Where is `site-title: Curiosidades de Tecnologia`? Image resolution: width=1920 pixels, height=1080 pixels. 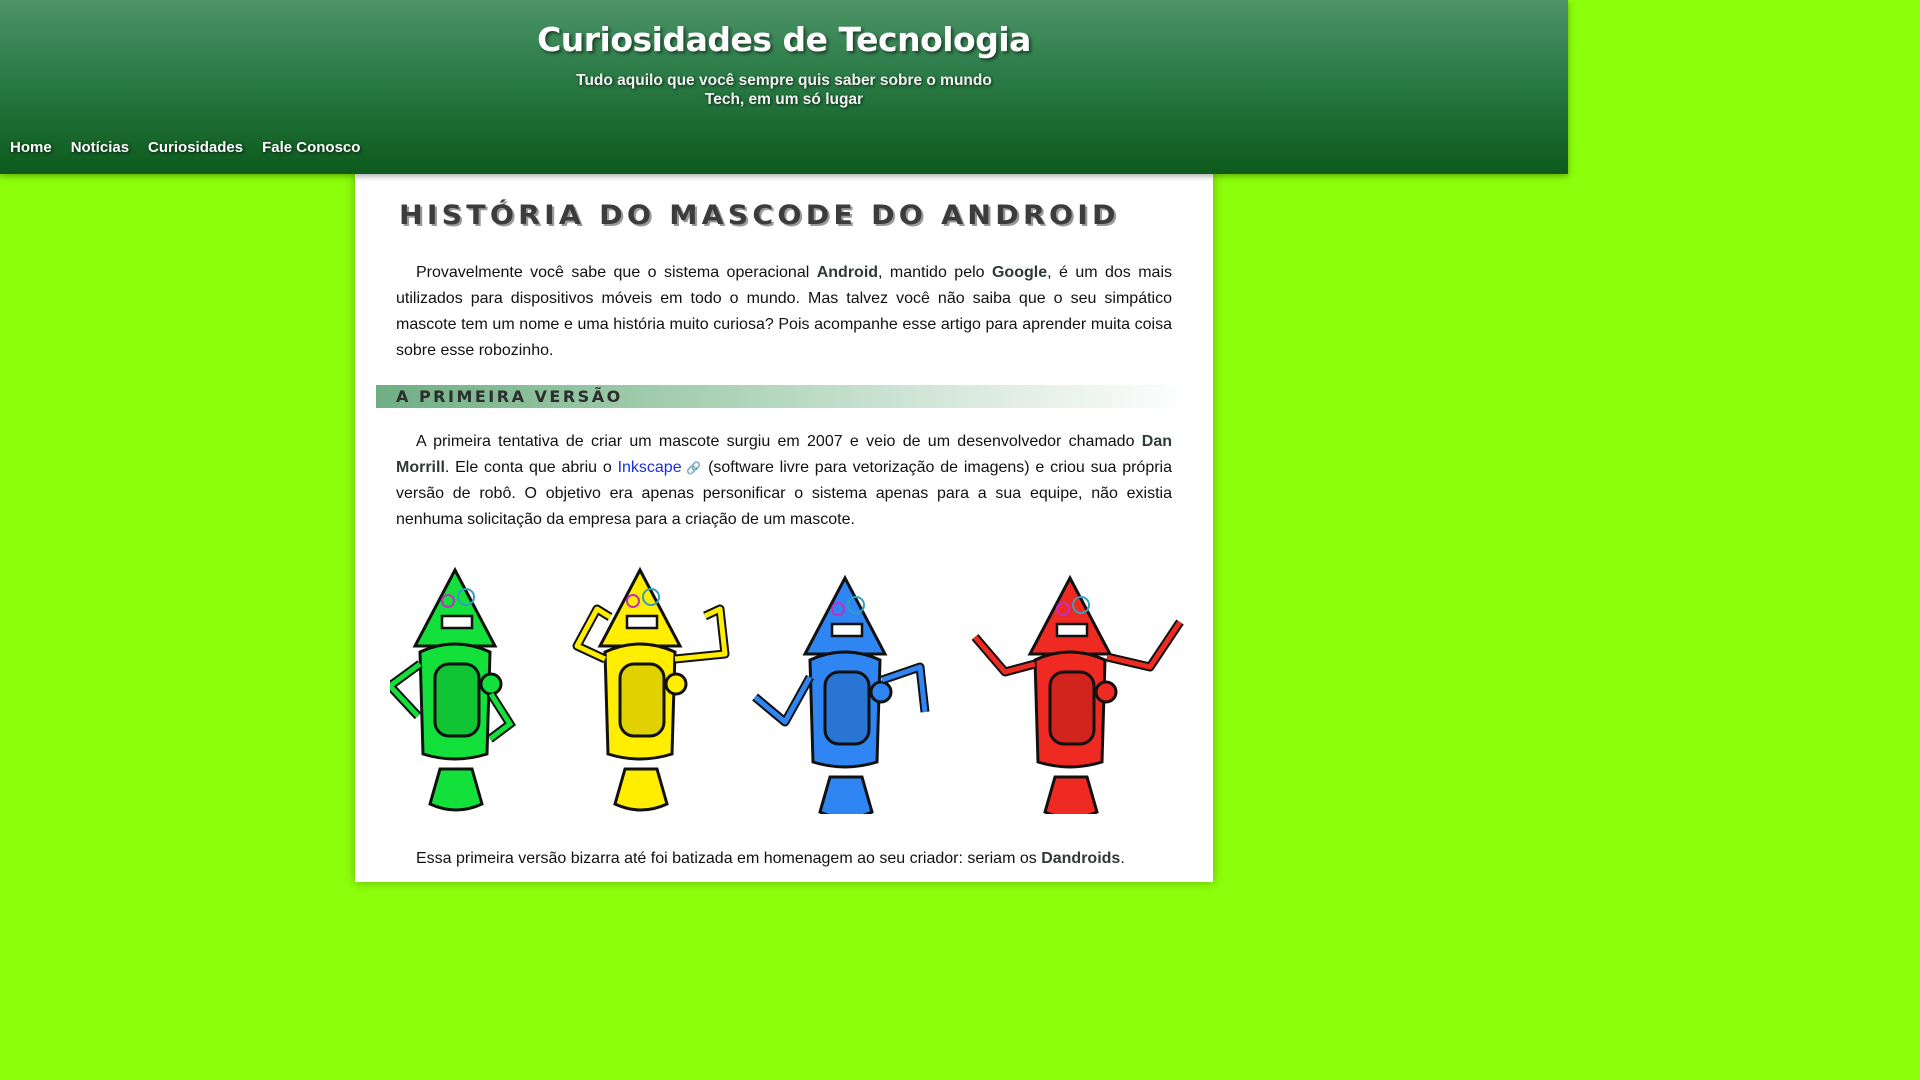
site-title: Curiosidades de Tecnologia is located at coordinates (784, 39).